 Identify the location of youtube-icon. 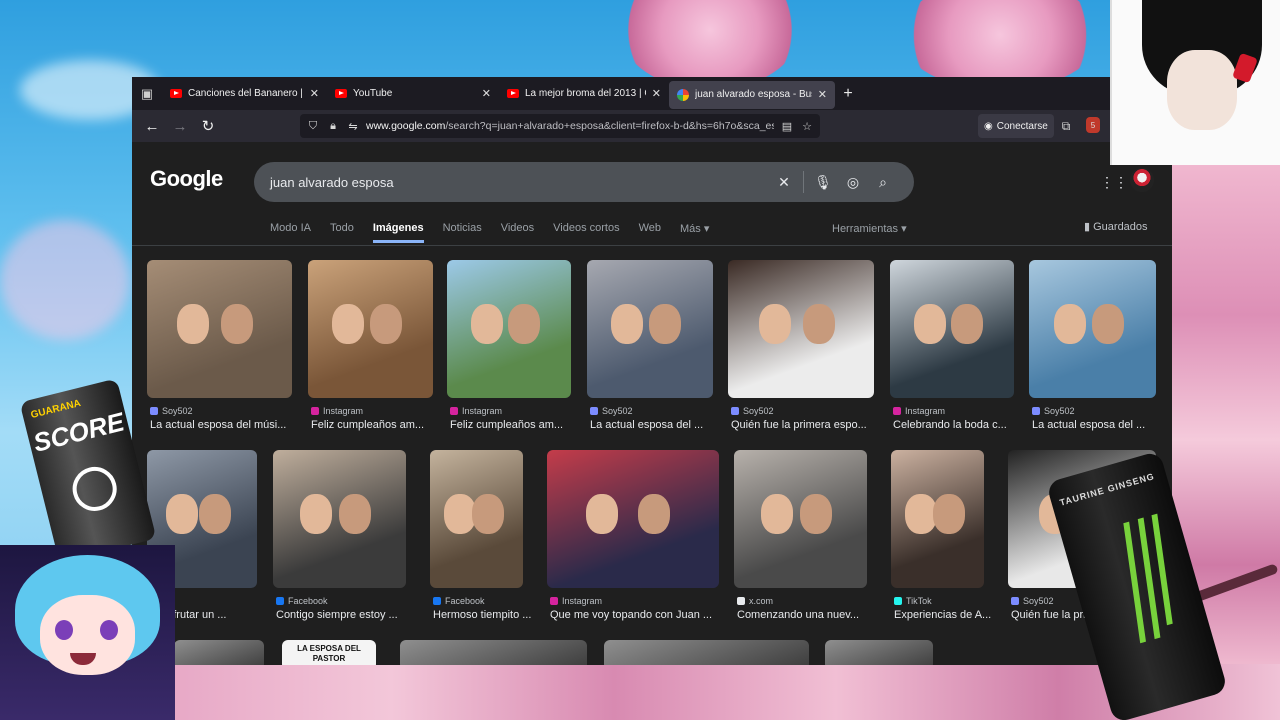
(176, 93).